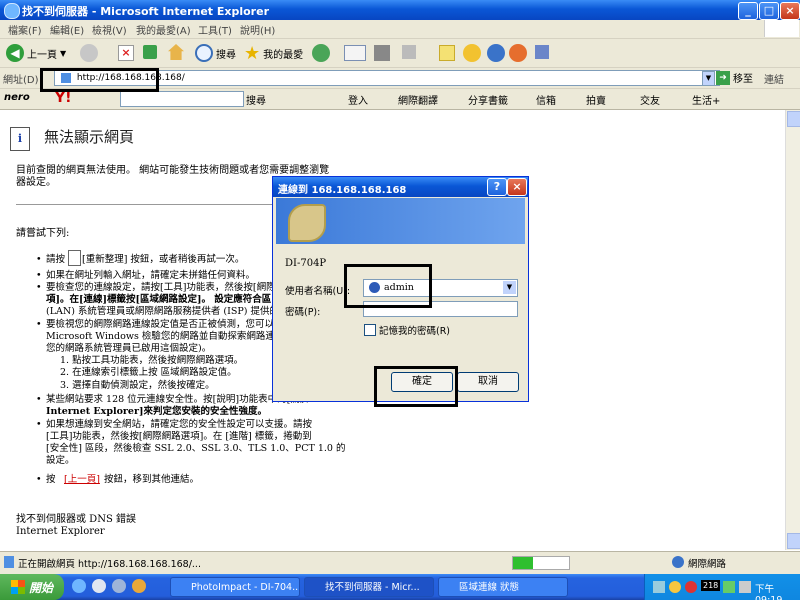  What do you see at coordinates (40, 587) in the screenshot?
I see `start-label: 開始` at bounding box center [40, 587].